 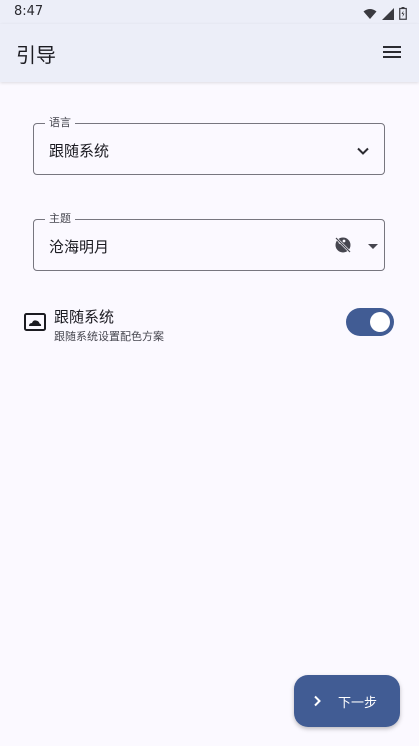 I want to click on signal-icon, so click(x=388, y=14).